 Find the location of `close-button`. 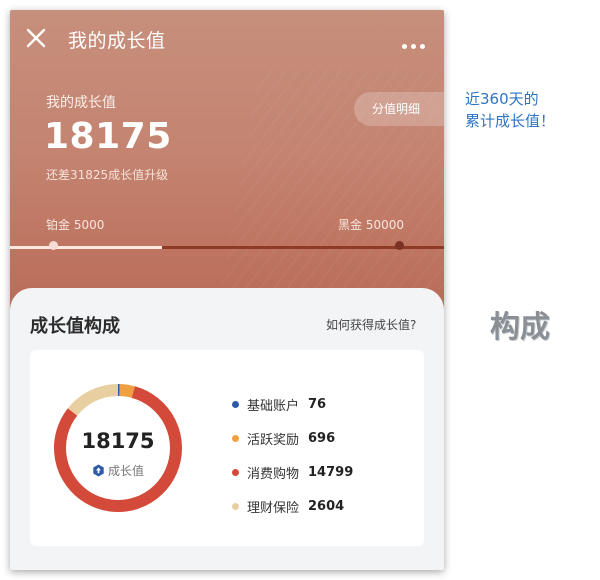

close-button is located at coordinates (36, 38).